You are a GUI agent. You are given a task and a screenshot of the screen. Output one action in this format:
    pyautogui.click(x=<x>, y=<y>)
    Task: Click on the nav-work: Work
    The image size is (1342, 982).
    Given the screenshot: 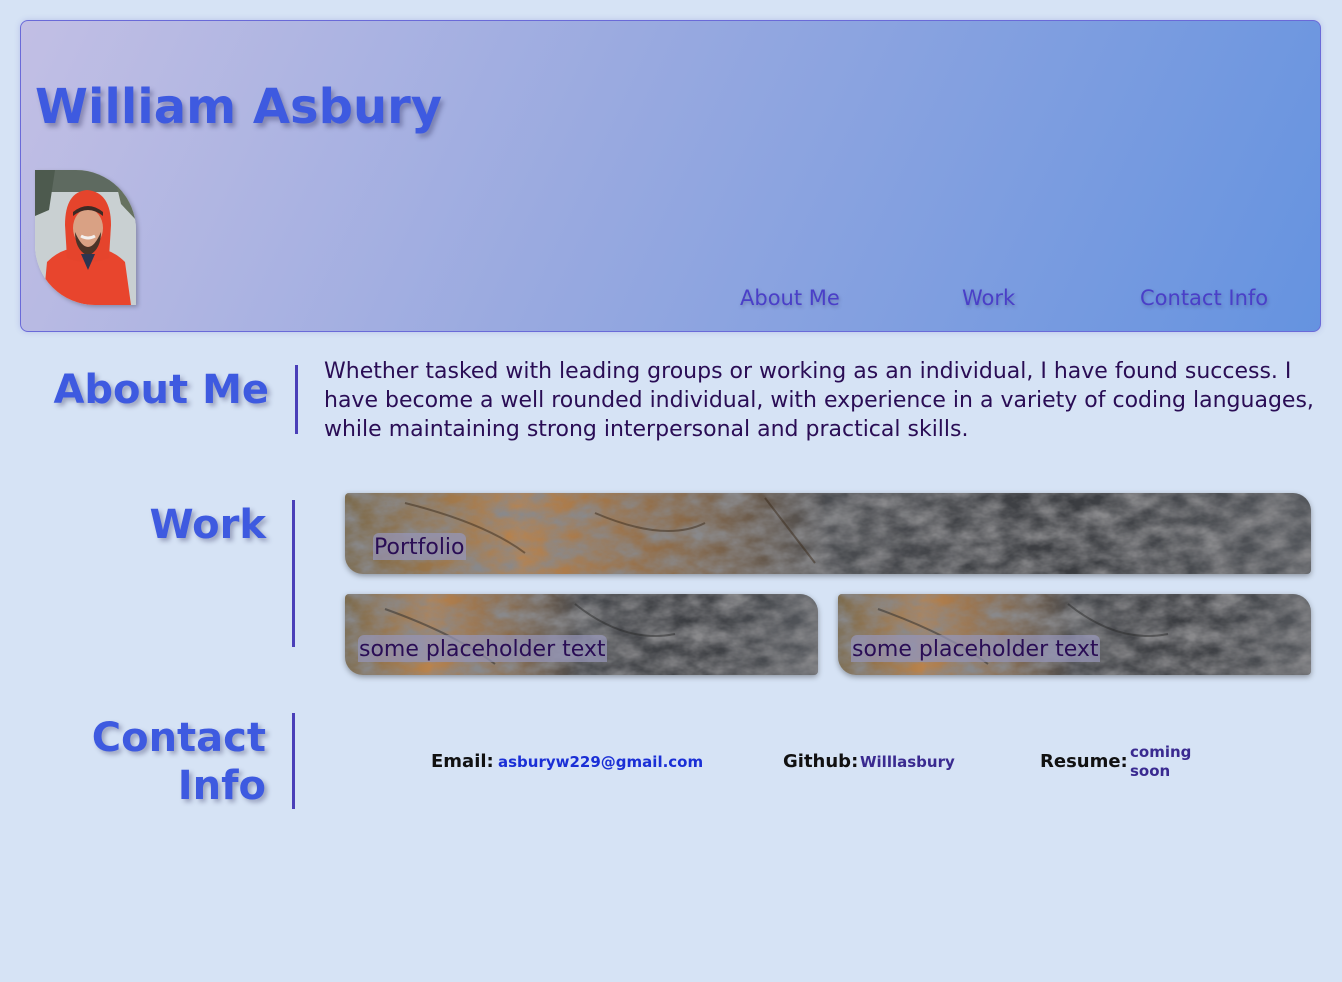 What is the action you would take?
    pyautogui.click(x=988, y=298)
    